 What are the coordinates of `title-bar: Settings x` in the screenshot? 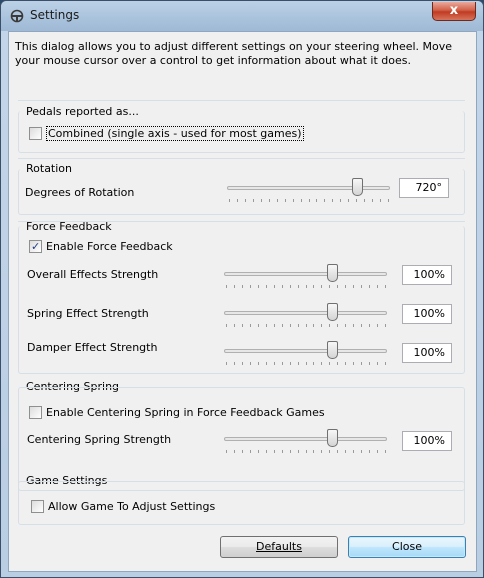 It's located at (242, 16).